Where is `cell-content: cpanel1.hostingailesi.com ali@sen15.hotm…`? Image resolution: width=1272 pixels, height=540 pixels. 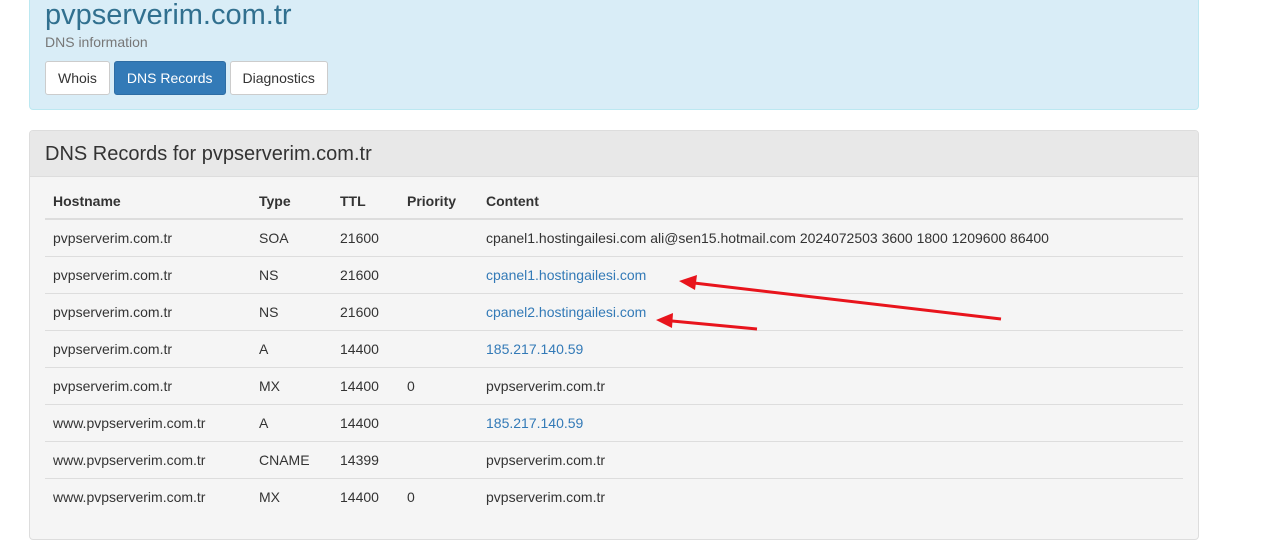
cell-content: cpanel1.hostingailesi.com ali@sen15.hotm… is located at coordinates (767, 237).